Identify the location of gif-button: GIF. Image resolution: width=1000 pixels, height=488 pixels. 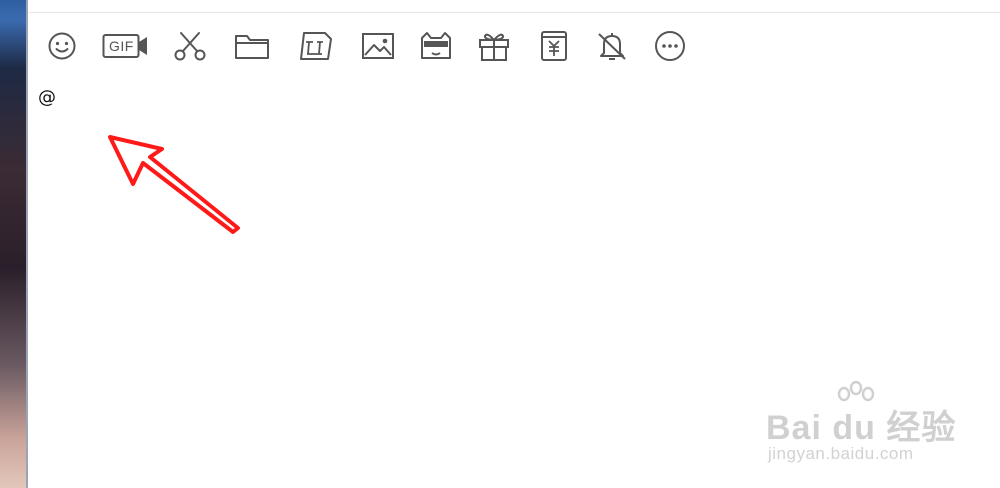
(126, 46).